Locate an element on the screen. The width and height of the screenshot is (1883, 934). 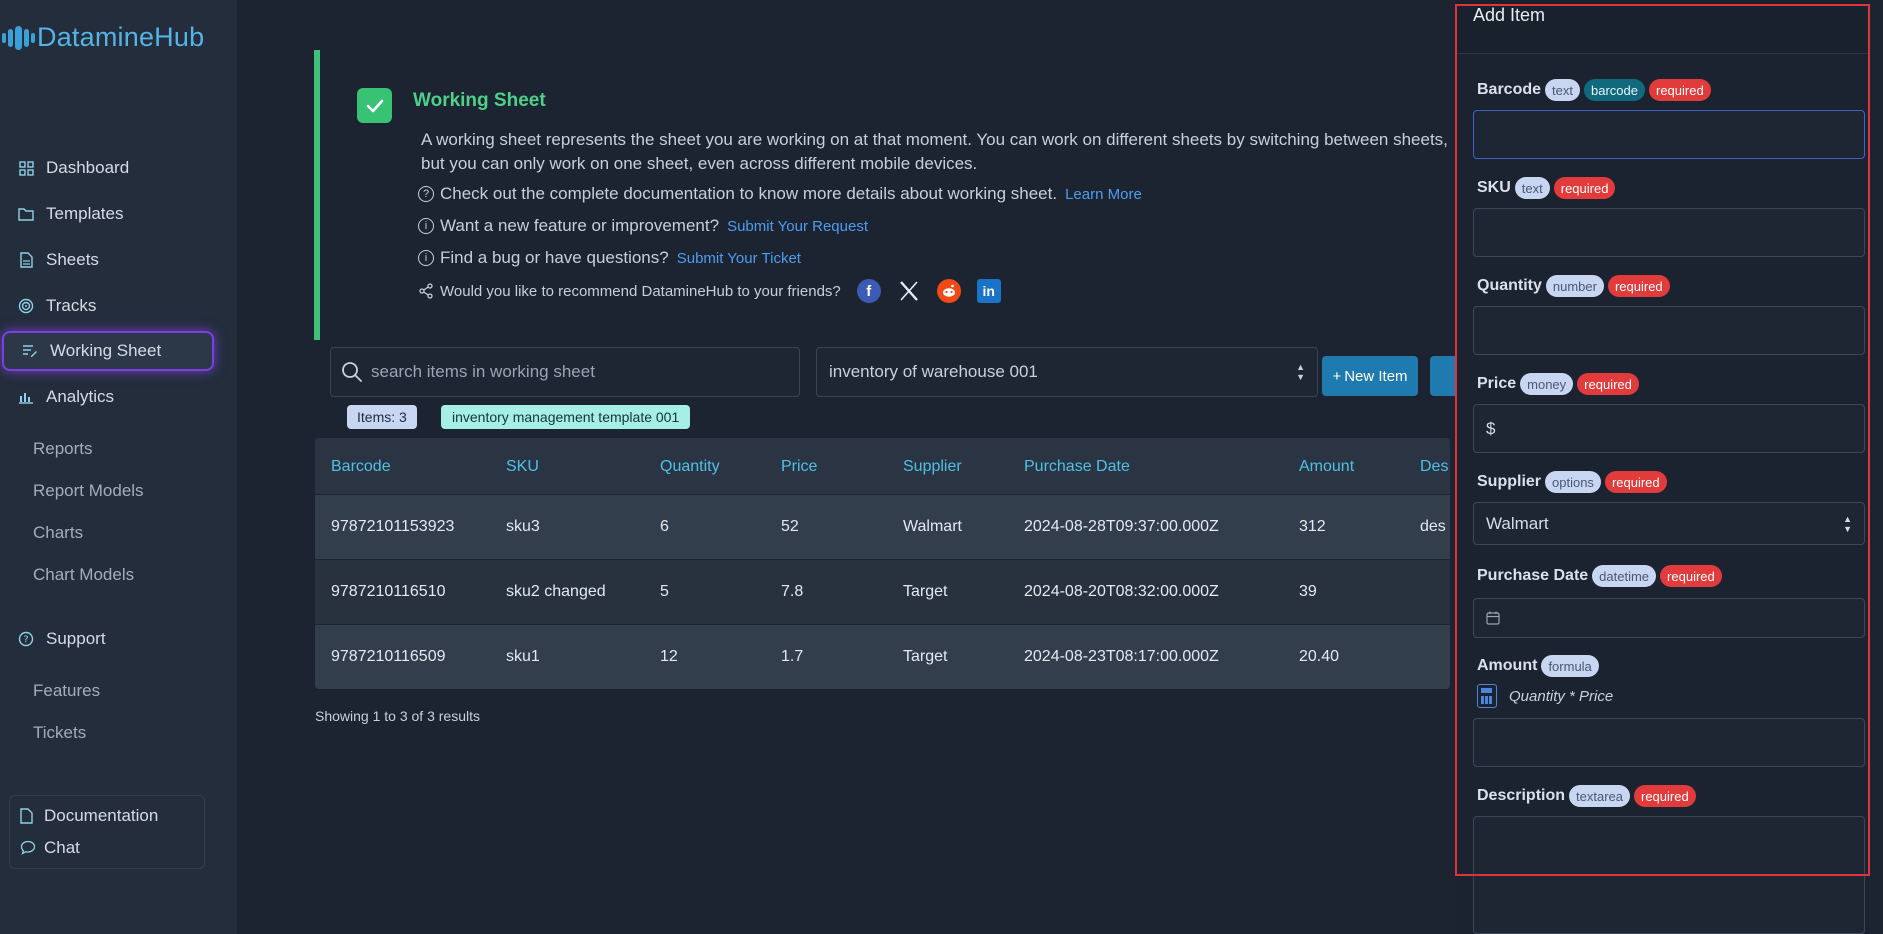
share-icon is located at coordinates (426, 291).